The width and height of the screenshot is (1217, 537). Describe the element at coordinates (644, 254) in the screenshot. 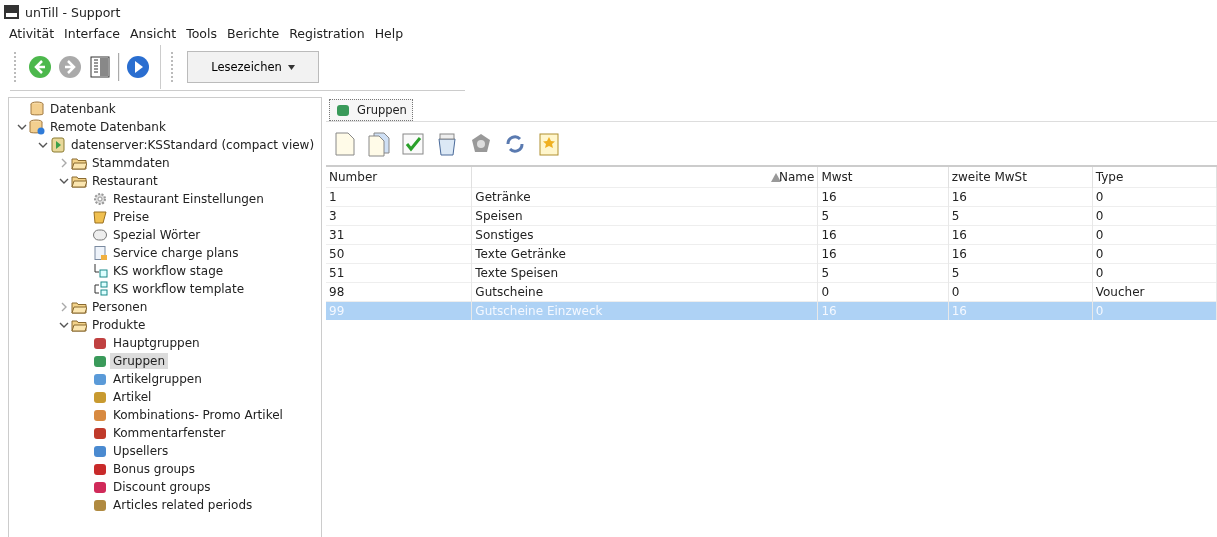

I see `table-cell: Texte Getränke` at that location.